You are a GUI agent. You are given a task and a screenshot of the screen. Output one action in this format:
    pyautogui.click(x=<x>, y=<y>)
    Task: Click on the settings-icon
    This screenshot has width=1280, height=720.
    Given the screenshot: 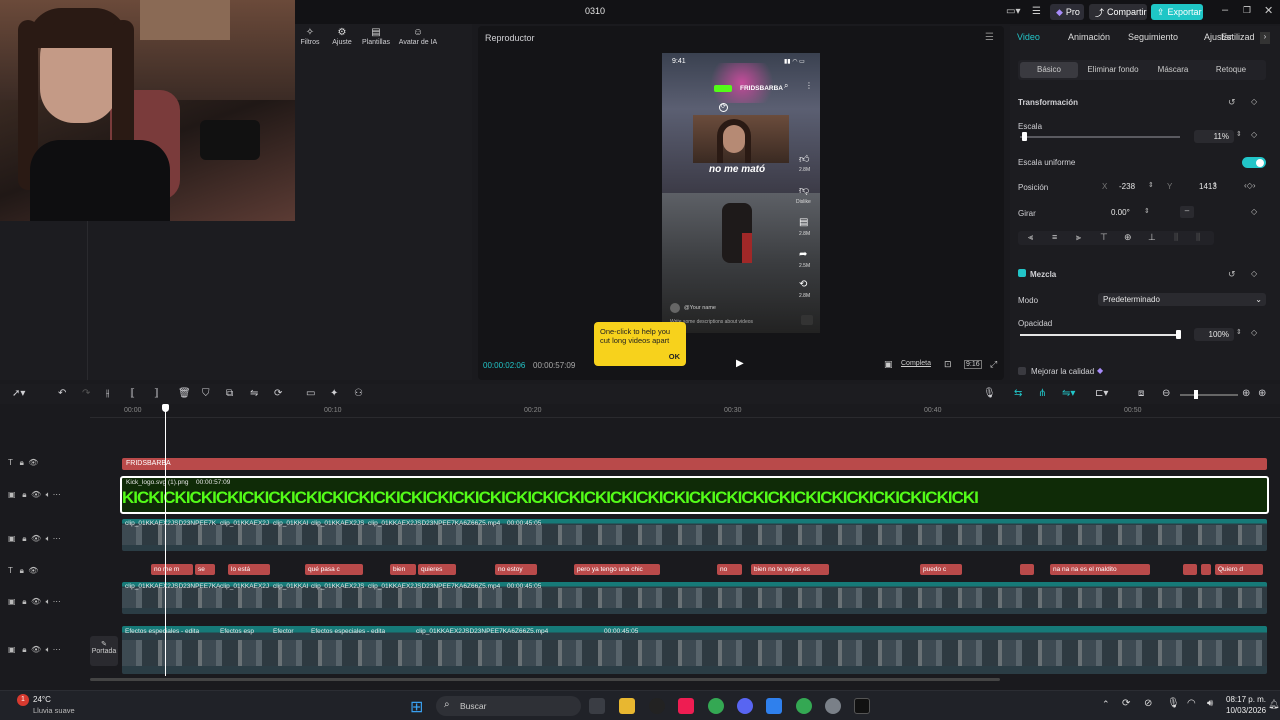 What is the action you would take?
    pyautogui.click(x=833, y=706)
    